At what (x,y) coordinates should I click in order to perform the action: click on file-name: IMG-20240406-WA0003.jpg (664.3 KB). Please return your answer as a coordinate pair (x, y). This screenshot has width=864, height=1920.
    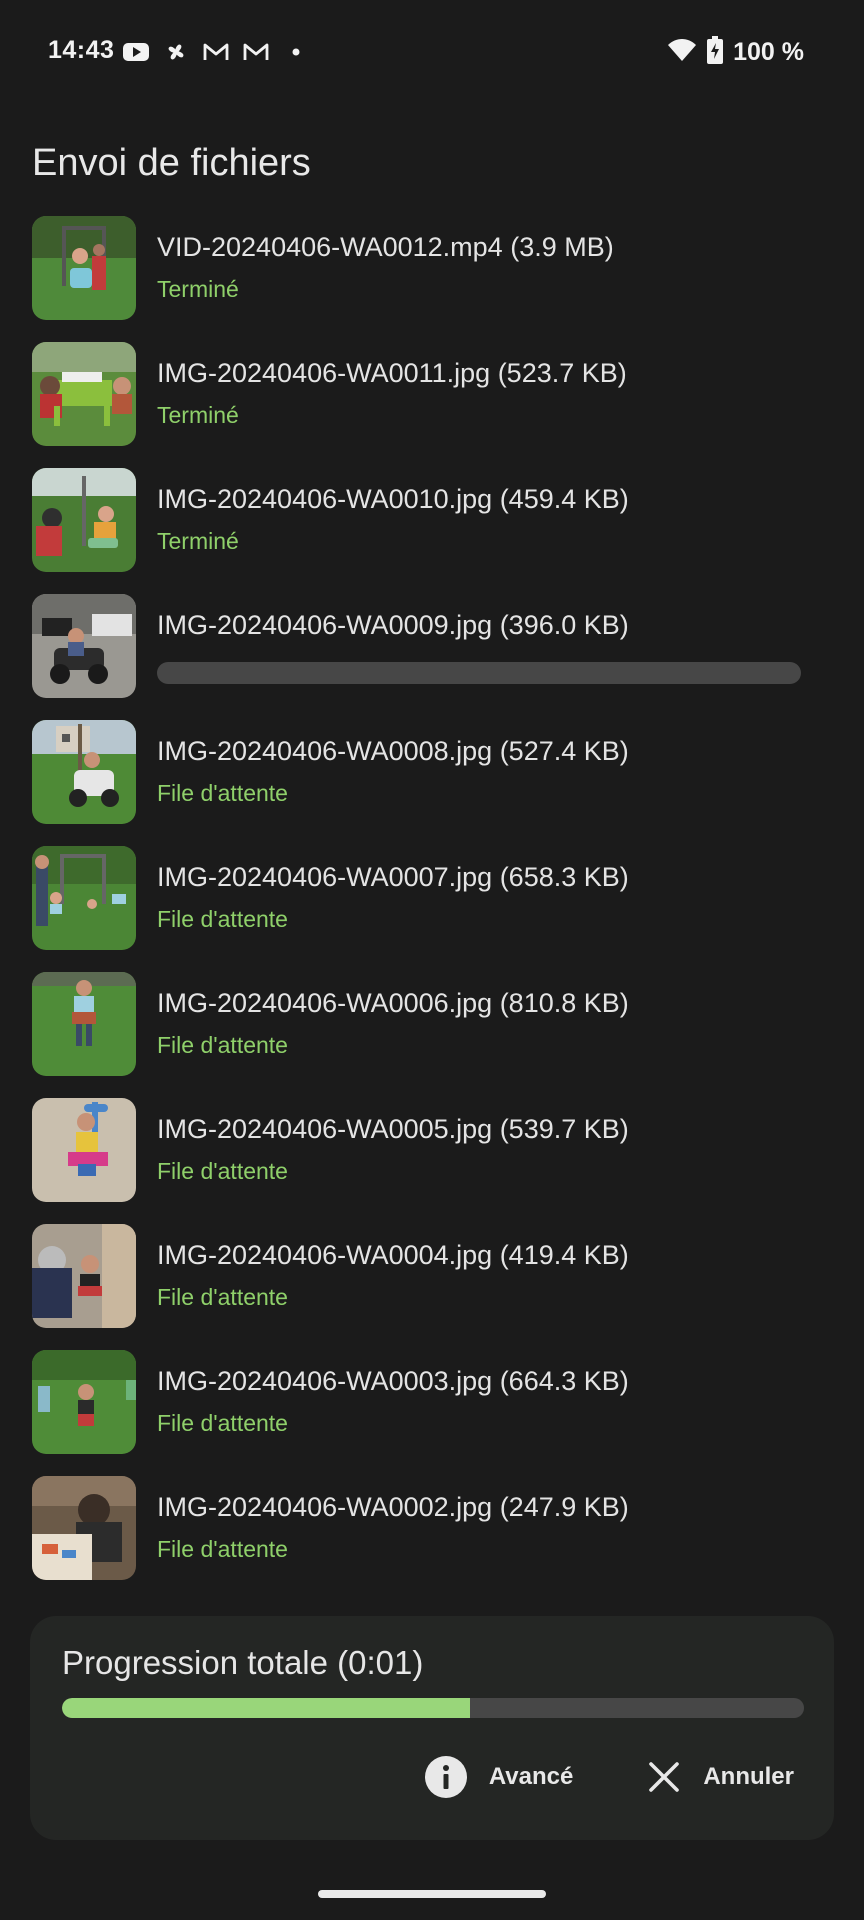
    Looking at the image, I should click on (393, 1381).